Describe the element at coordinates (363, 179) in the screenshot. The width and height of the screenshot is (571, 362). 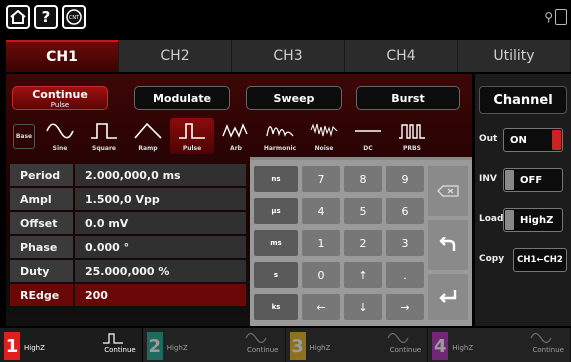
I see `key-8: 8` at that location.